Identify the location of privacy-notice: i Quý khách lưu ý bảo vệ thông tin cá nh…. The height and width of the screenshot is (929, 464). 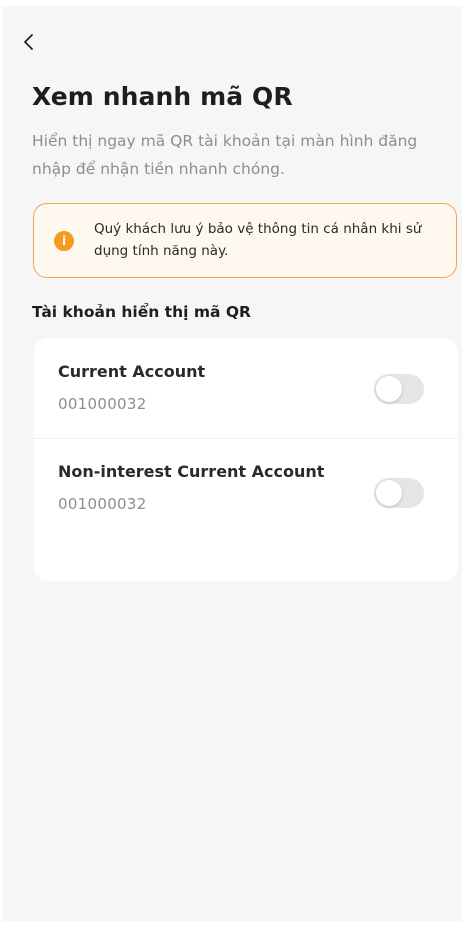
(245, 240).